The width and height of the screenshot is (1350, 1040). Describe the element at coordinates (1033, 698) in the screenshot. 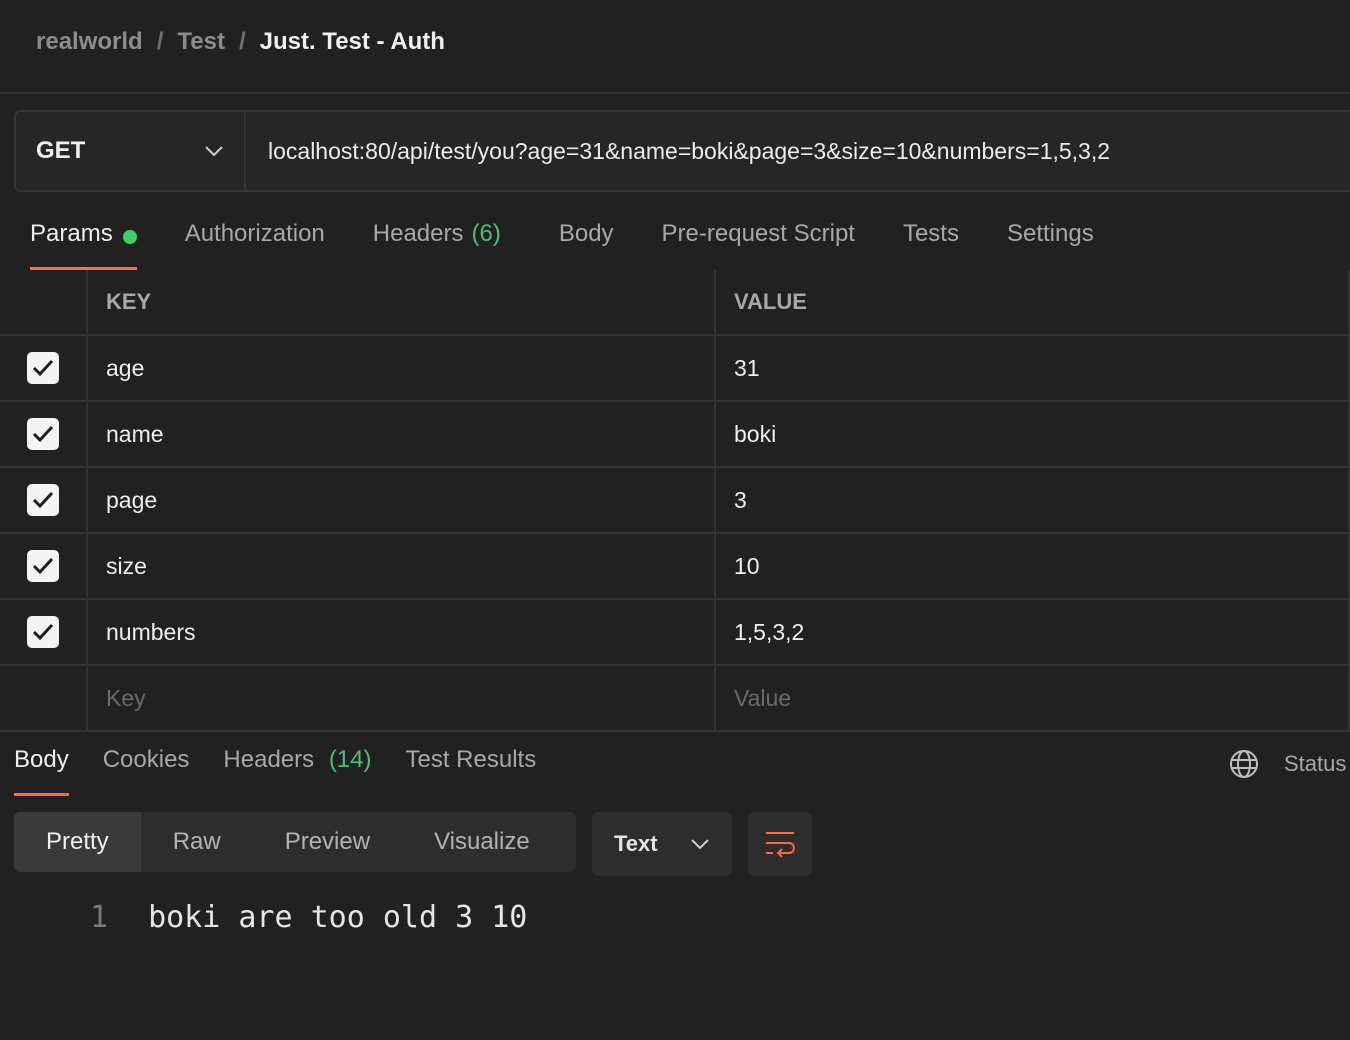

I see `new-value-input: Value` at that location.